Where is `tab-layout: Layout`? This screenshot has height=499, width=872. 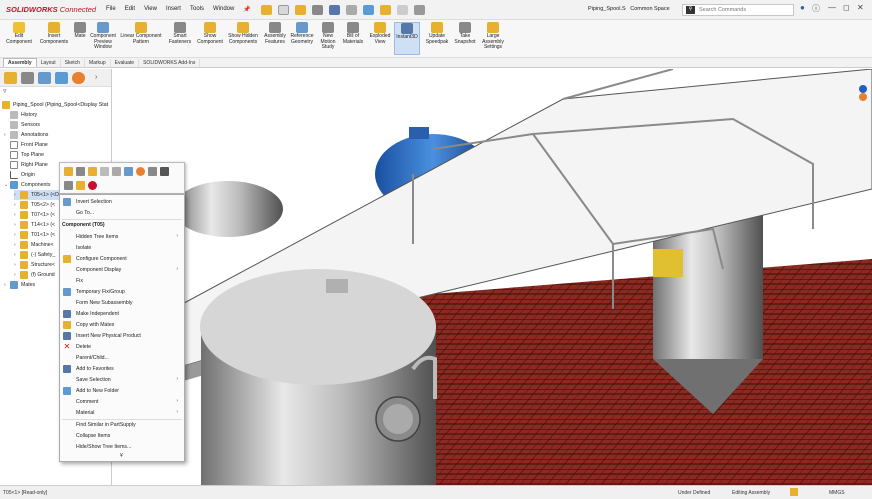
tab-layout: Layout is located at coordinates (49, 63).